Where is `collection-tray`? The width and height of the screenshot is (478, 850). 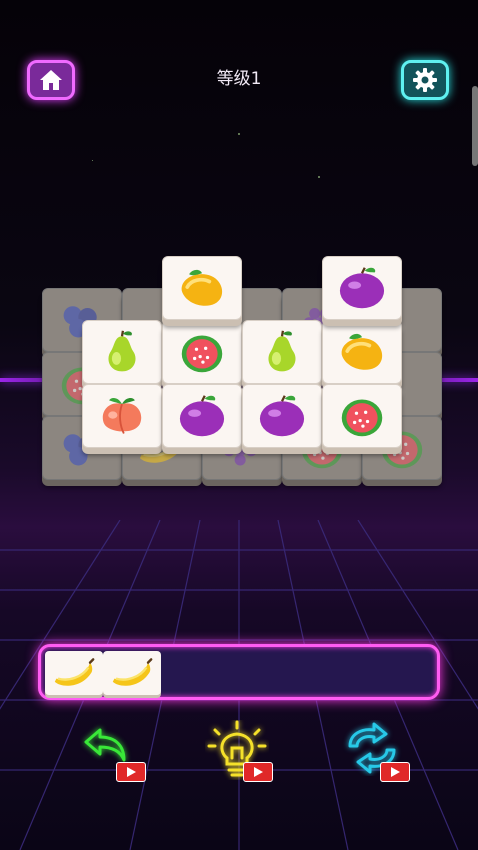 collection-tray is located at coordinates (239, 672).